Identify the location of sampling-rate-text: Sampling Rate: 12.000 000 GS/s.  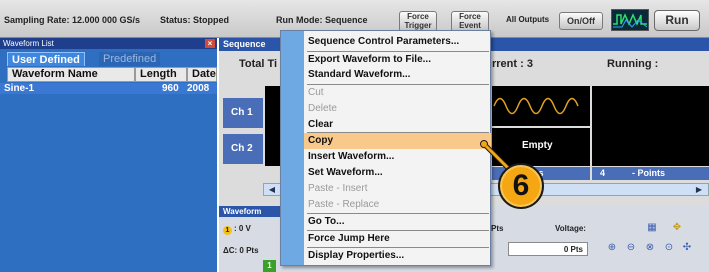
(72, 20).